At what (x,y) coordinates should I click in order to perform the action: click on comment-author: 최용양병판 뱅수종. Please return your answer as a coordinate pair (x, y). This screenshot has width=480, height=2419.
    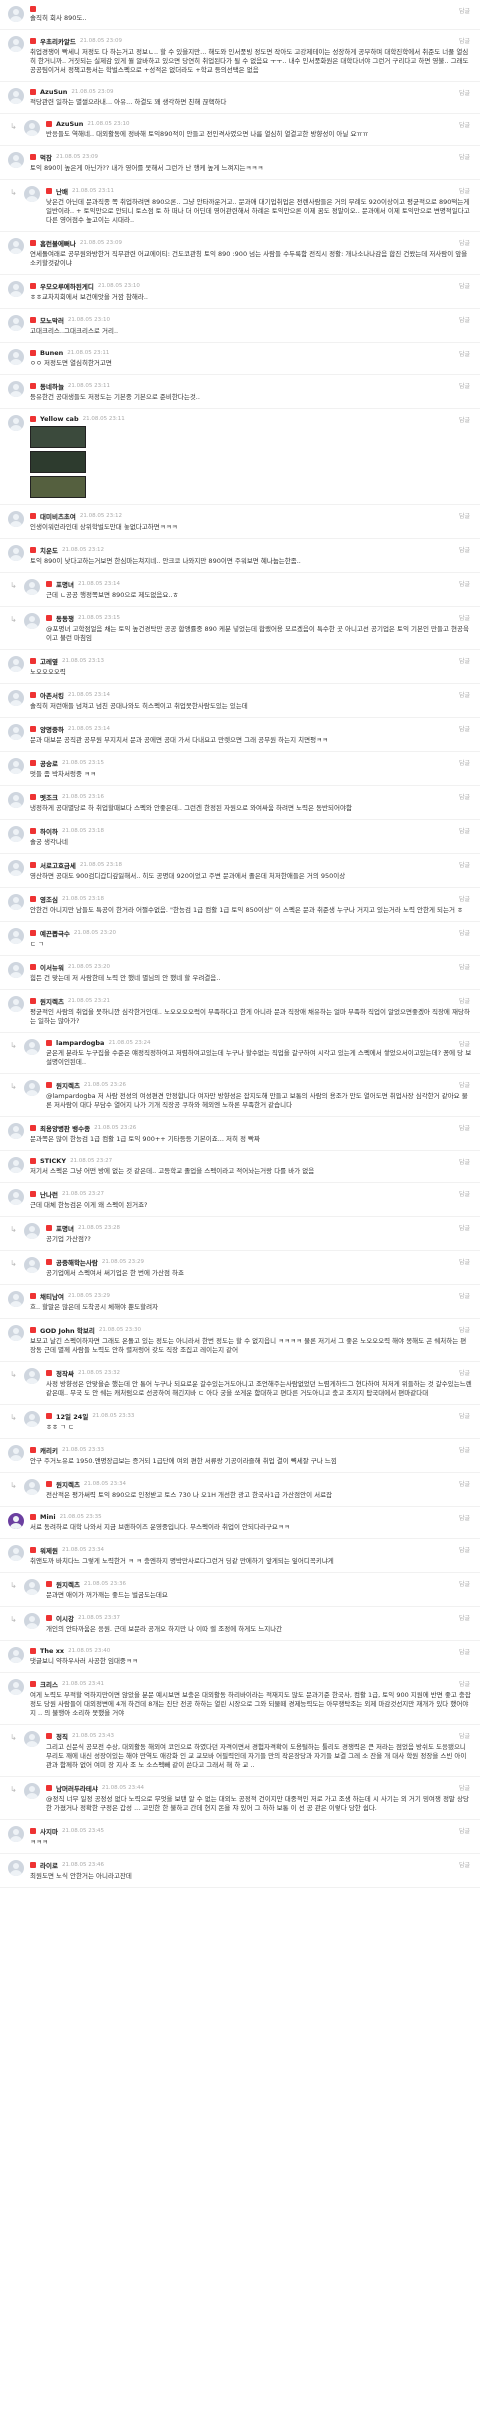
    Looking at the image, I should click on (65, 1128).